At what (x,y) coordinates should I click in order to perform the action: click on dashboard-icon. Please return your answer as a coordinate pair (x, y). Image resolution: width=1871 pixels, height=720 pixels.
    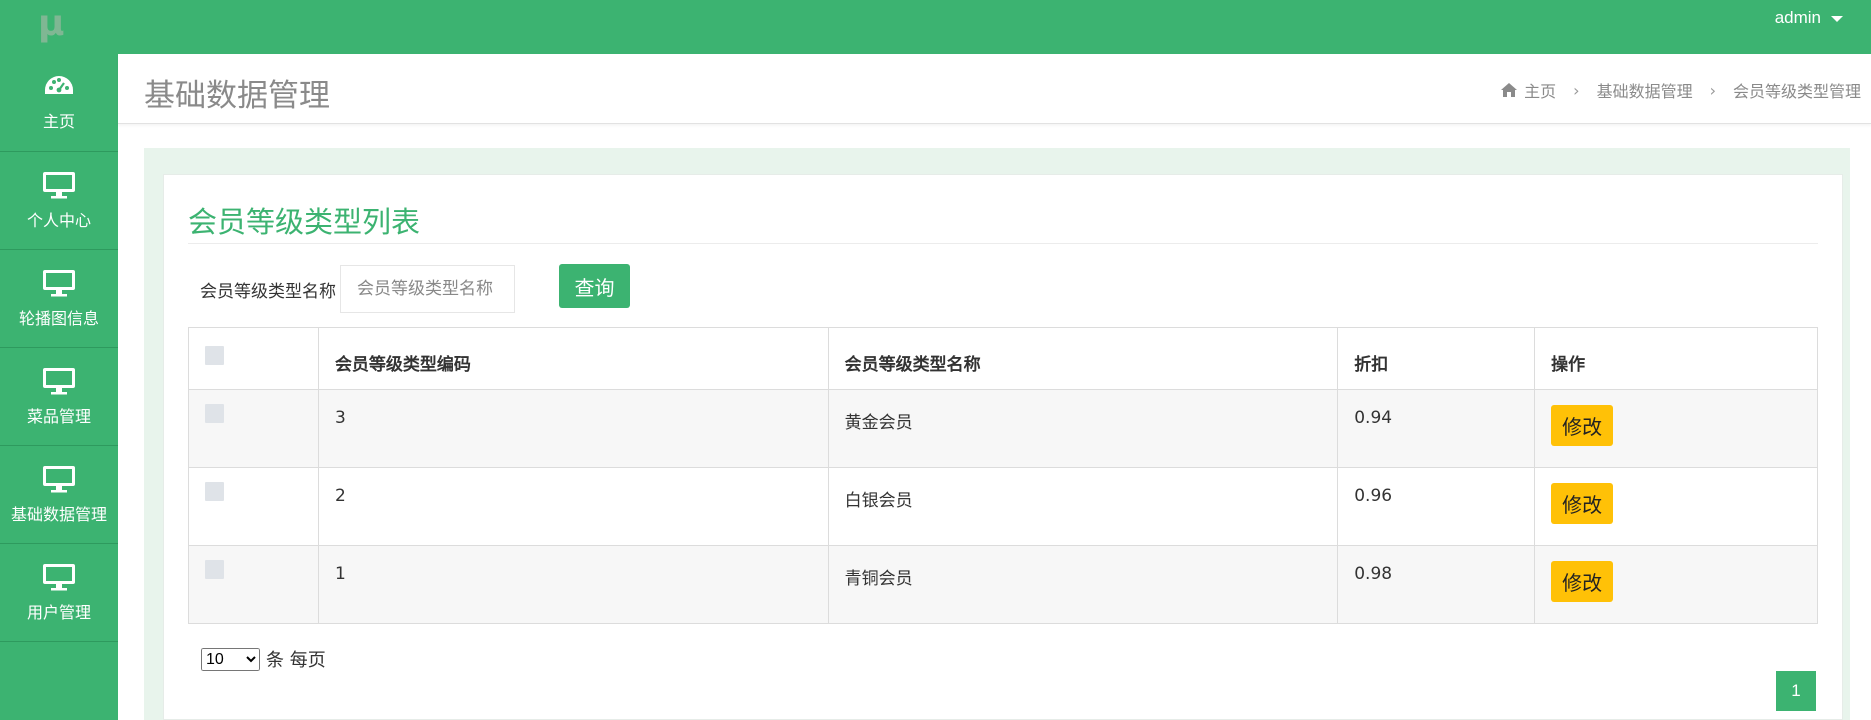
    Looking at the image, I should click on (59, 84).